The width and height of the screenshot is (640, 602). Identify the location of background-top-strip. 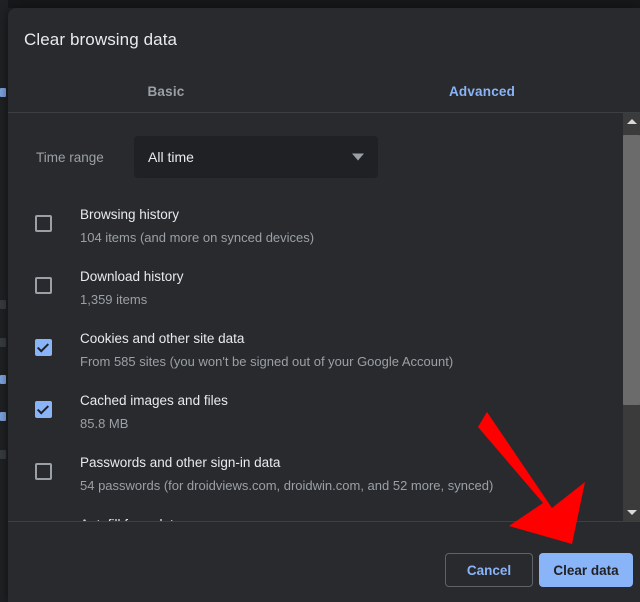
(320, 4).